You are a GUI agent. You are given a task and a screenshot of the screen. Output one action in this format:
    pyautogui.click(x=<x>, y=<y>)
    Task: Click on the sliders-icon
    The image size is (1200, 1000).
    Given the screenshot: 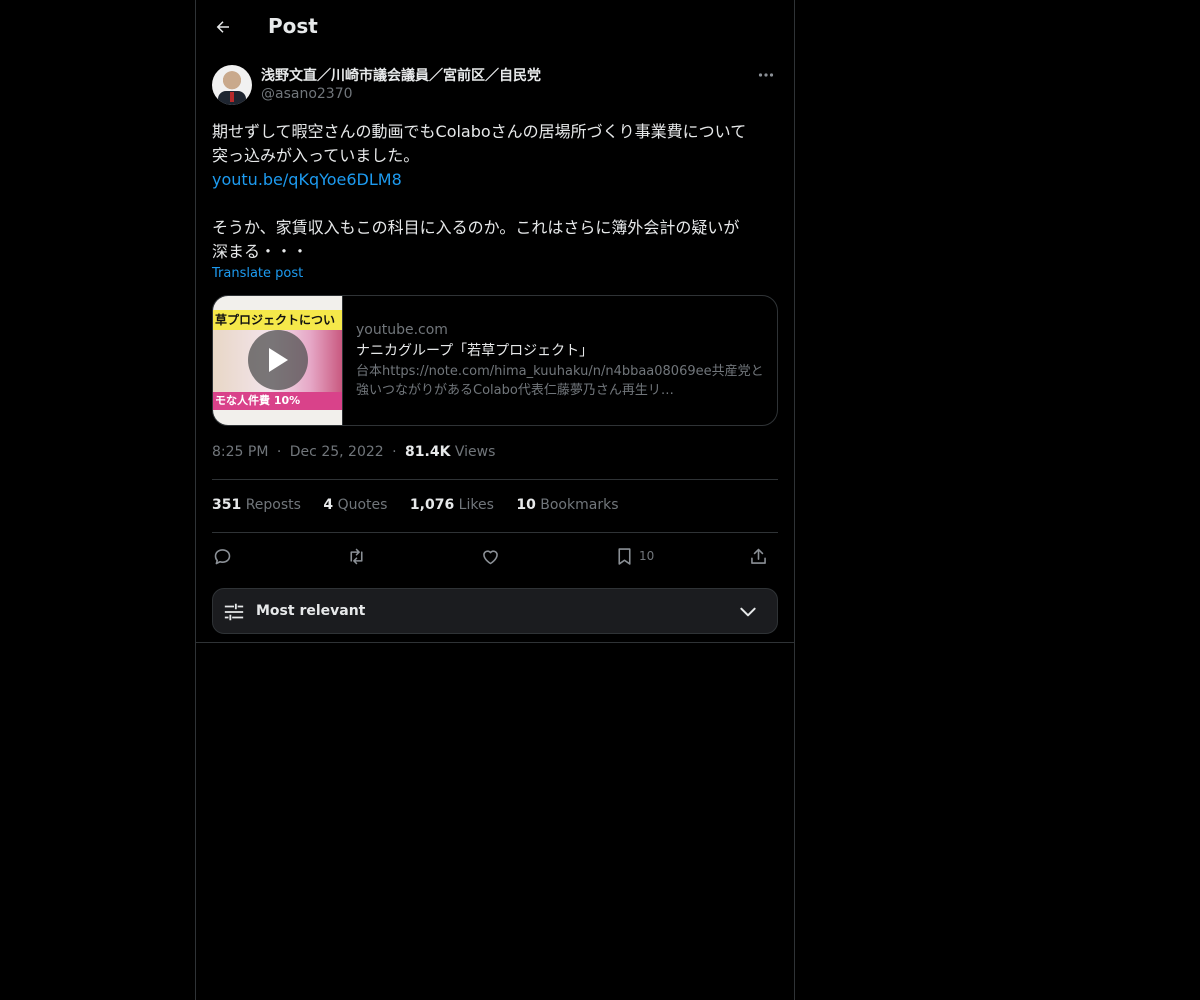 What is the action you would take?
    pyautogui.click(x=234, y=612)
    